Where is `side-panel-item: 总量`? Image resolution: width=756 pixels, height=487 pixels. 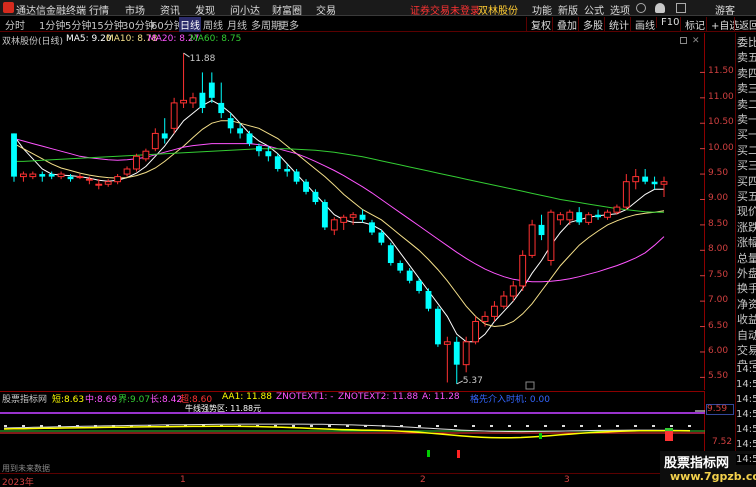
side-panel-item: 总量 is located at coordinates (746, 258).